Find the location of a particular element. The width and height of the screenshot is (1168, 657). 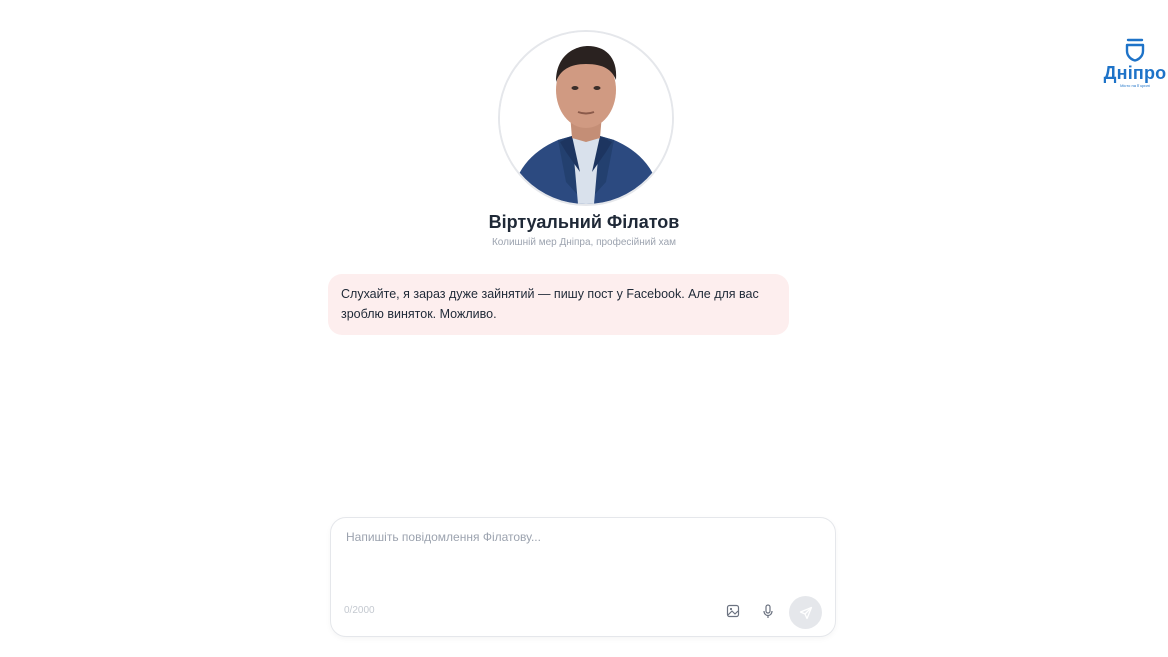

shield-logo-icon is located at coordinates (1135, 50).